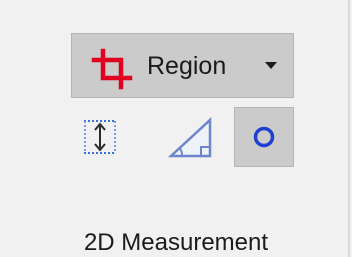 This screenshot has width=352, height=257. I want to click on angle-triangle-icon, so click(190, 137).